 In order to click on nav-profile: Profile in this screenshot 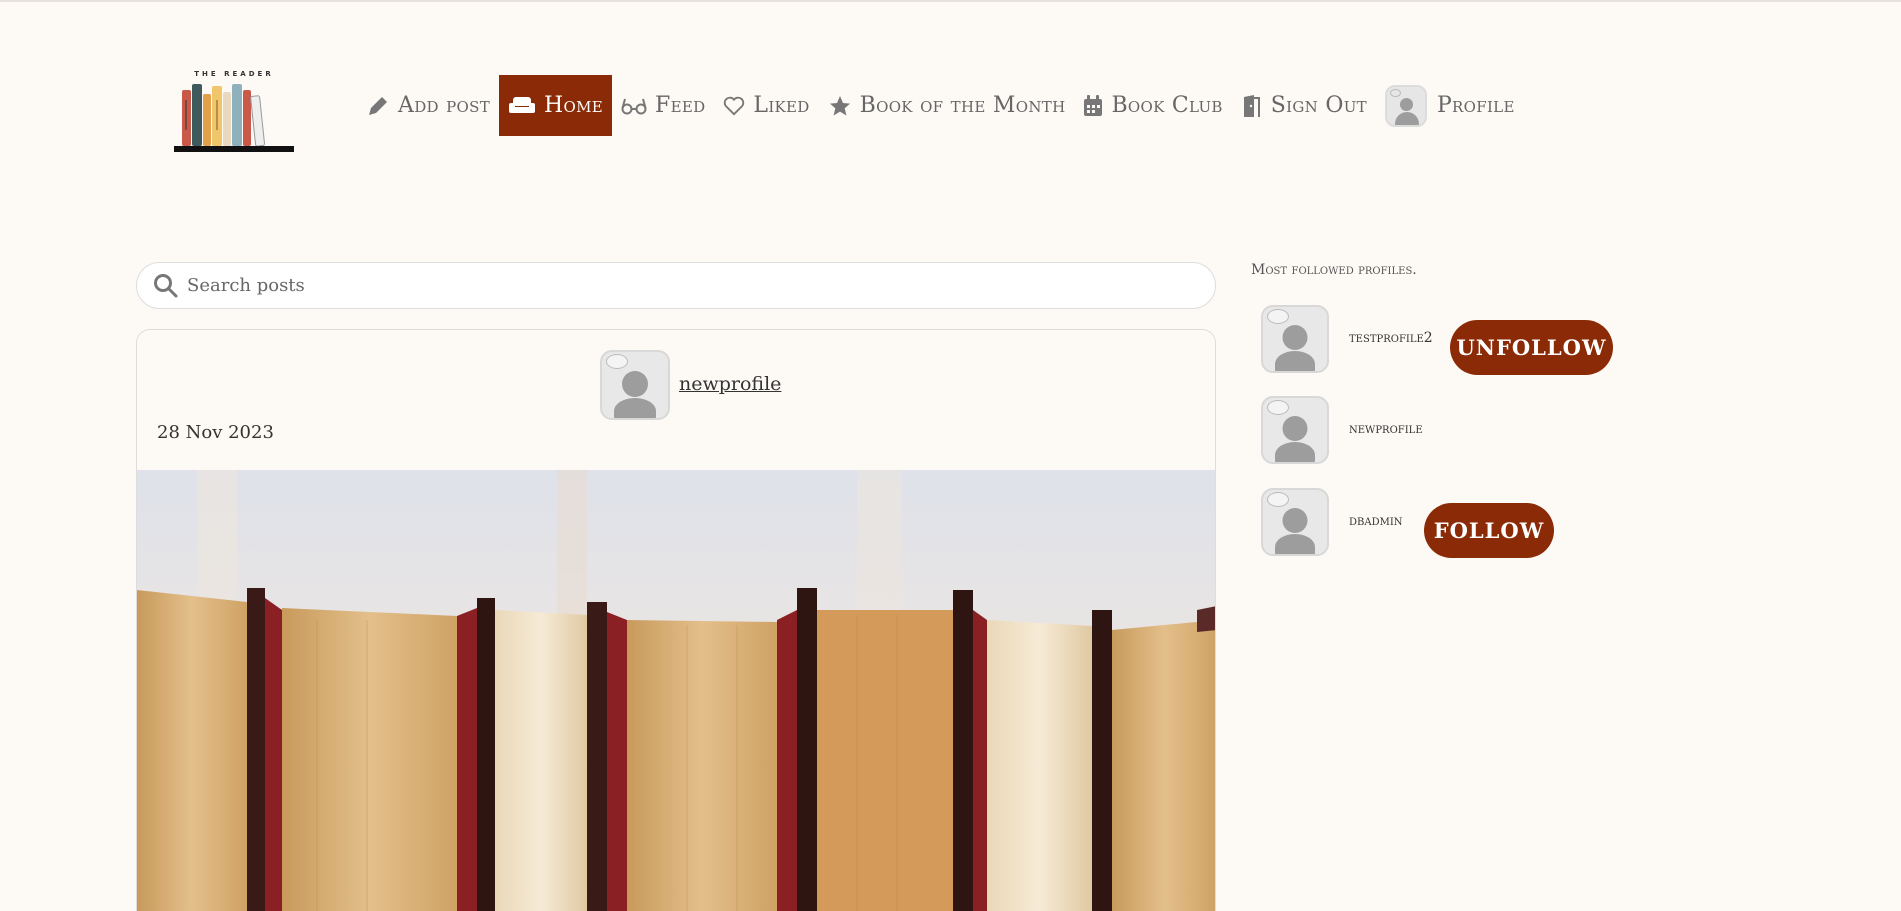, I will do `click(1450, 105)`.